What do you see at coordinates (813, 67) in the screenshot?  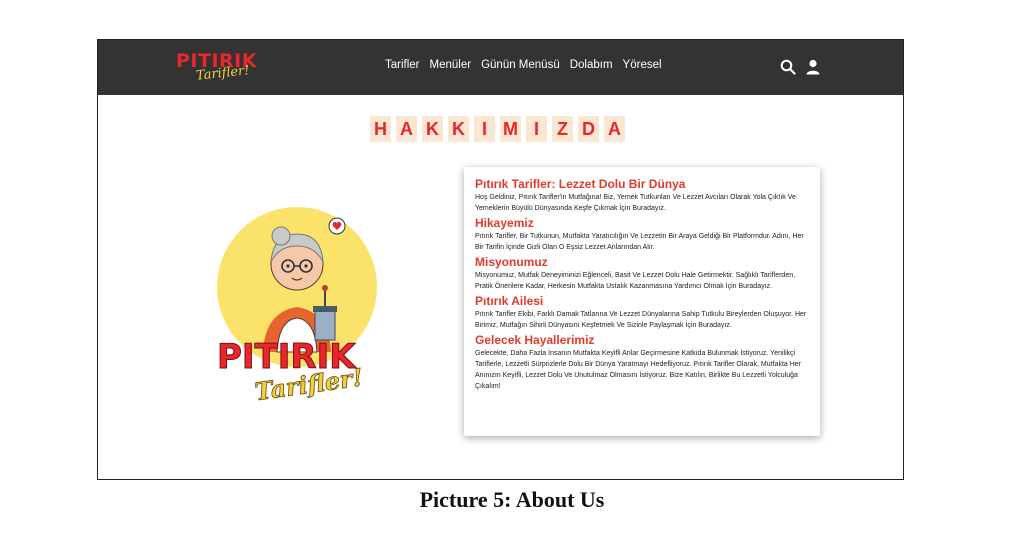 I see `user-icon` at bounding box center [813, 67].